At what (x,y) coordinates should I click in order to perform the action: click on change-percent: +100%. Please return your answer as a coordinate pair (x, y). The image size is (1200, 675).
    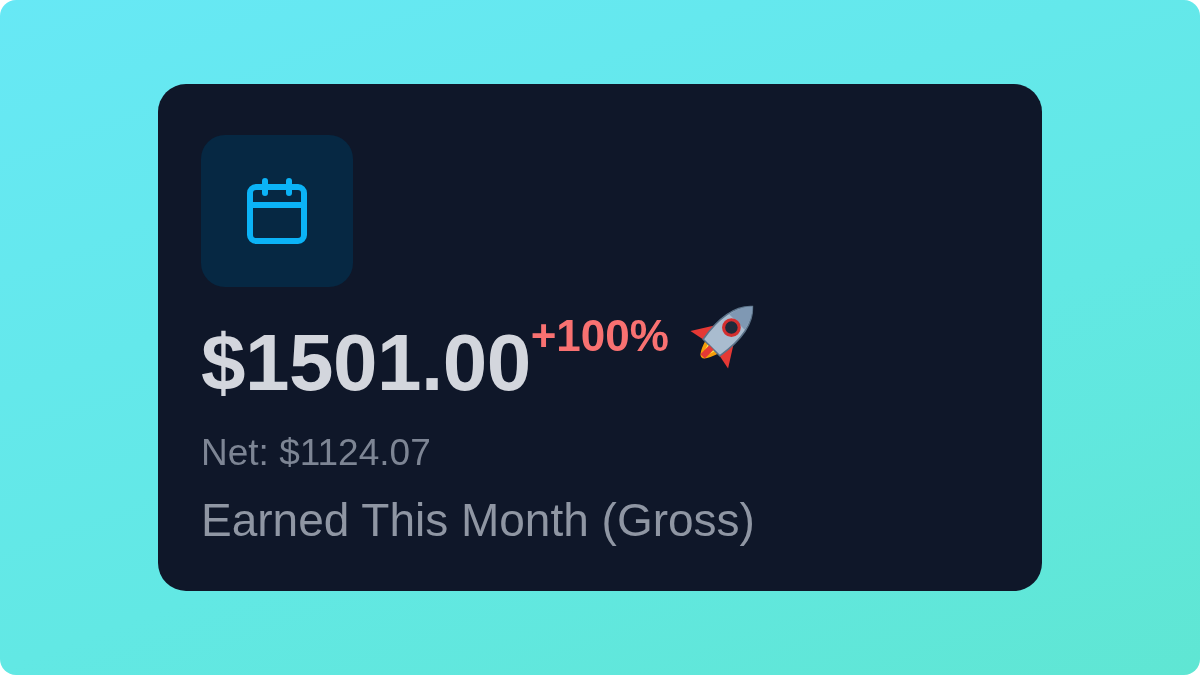
    Looking at the image, I should click on (599, 336).